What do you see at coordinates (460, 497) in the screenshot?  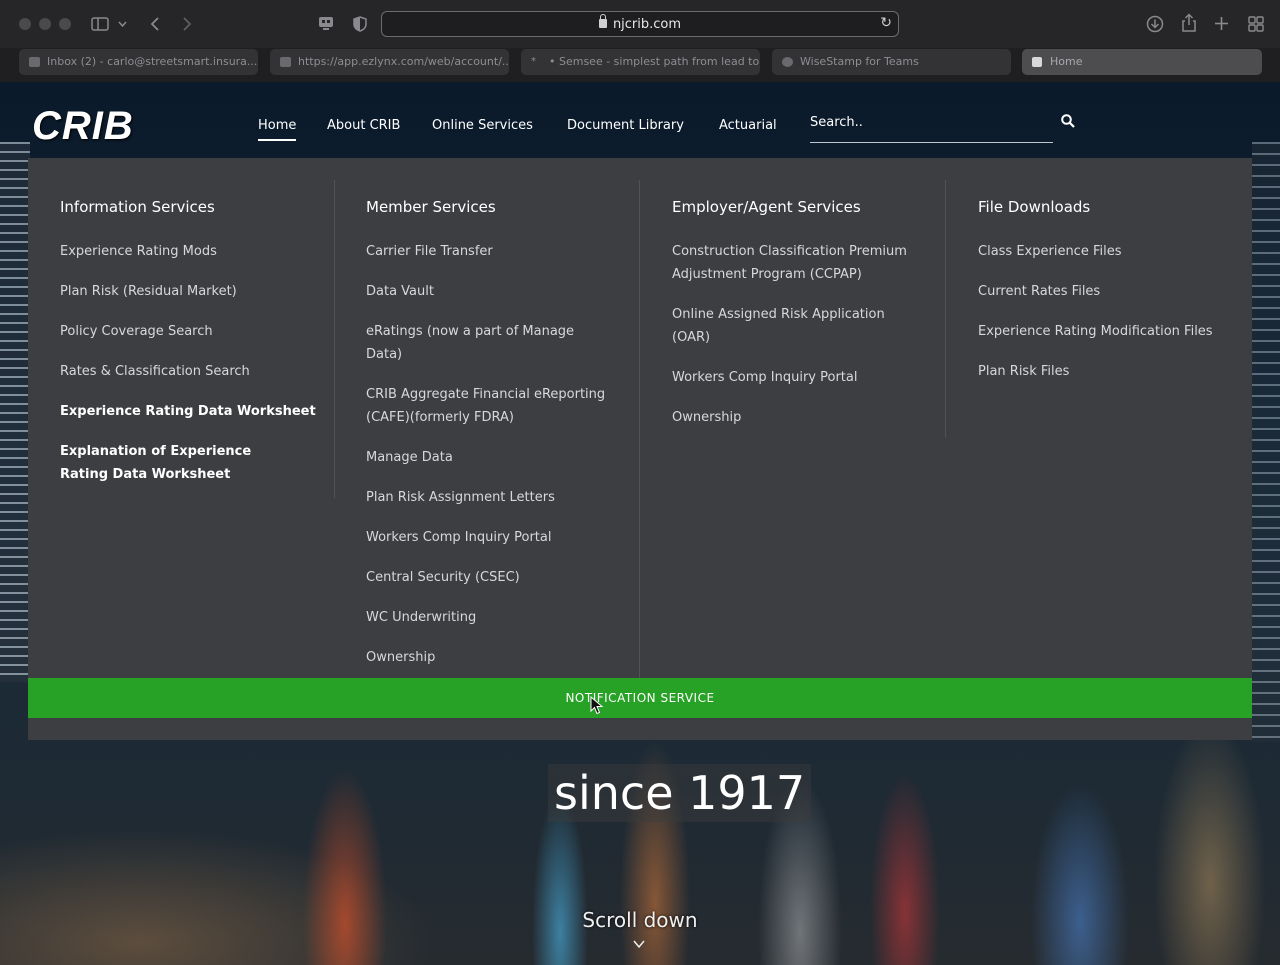 I see `menu-link-plan-risk-assignment-letters: Plan Risk Assignment Letters` at bounding box center [460, 497].